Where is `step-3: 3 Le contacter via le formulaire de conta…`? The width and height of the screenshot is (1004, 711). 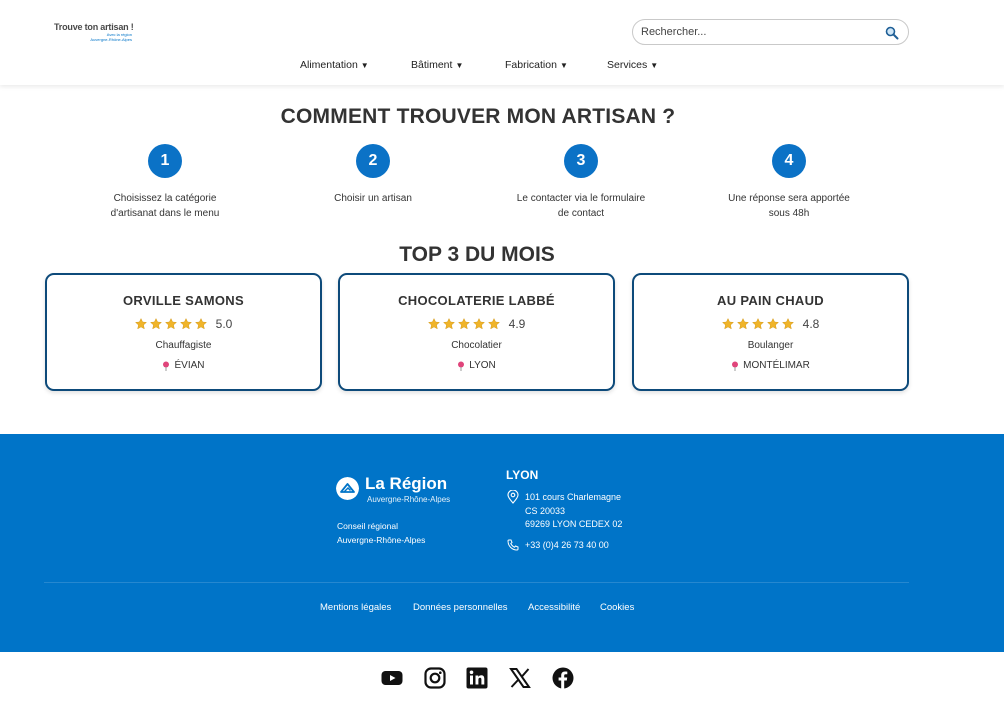 step-3: 3 Le contacter via le formulaire de conta… is located at coordinates (581, 182).